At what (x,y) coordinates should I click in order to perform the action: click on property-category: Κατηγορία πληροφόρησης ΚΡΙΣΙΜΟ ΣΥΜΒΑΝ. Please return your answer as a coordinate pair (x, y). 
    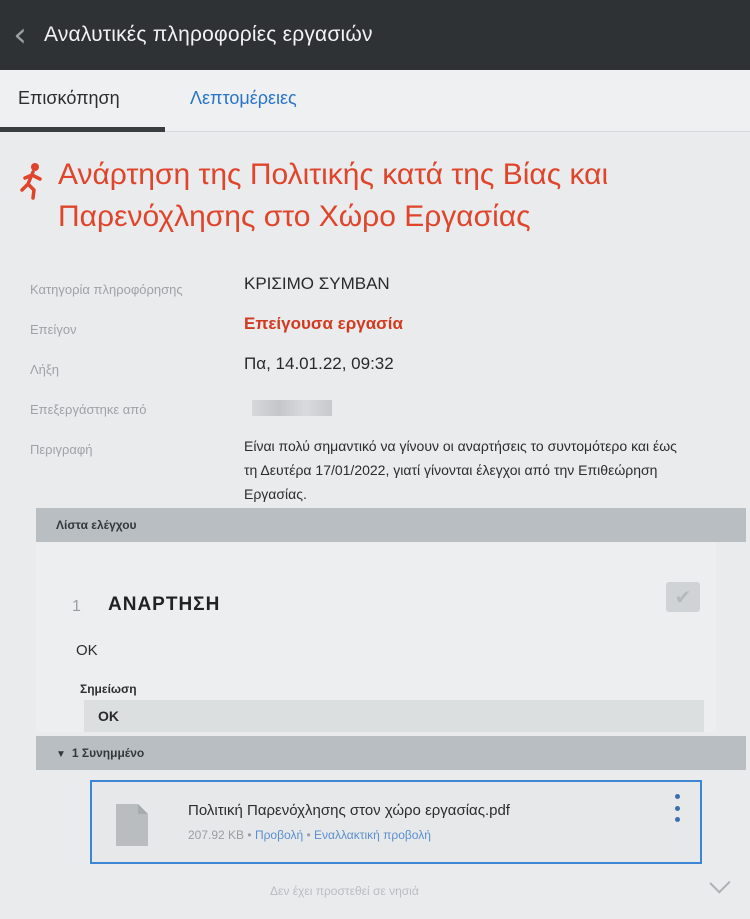
    Looking at the image, I should click on (375, 290).